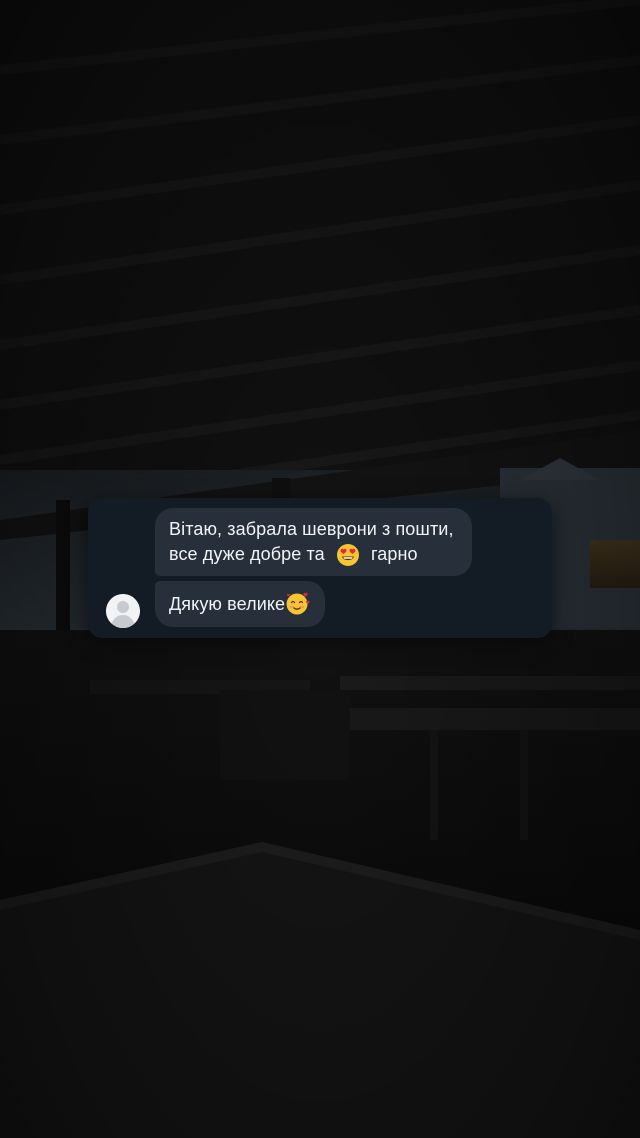  Describe the element at coordinates (311, 529) in the screenshot. I see `message-text-line-1: Вітаю, забрала шеврони з пошти,` at that location.